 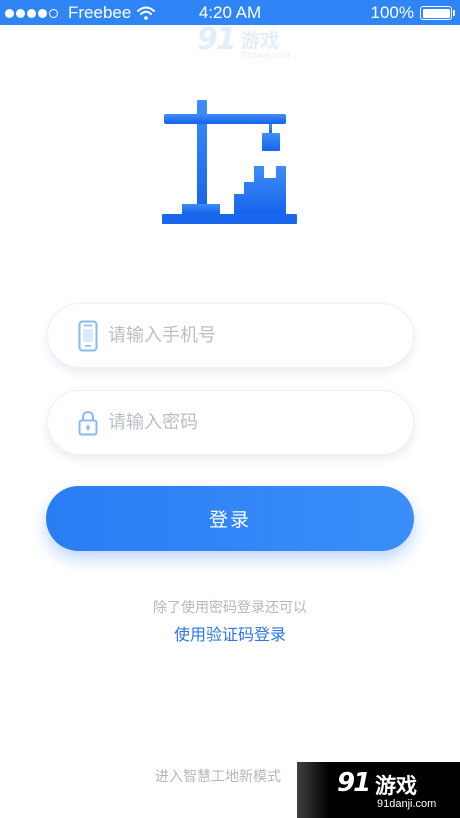 What do you see at coordinates (88, 422) in the screenshot?
I see `lock-icon` at bounding box center [88, 422].